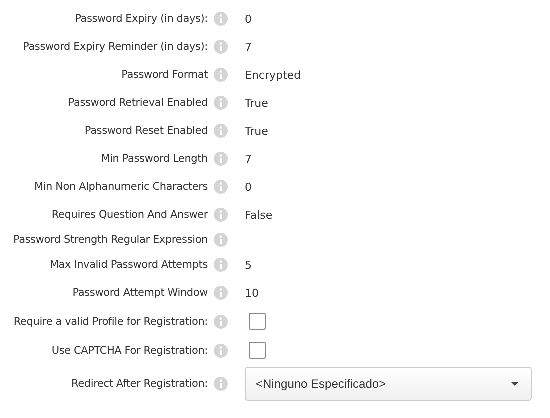  Describe the element at coordinates (110, 322) in the screenshot. I see `setting-label: Require a valid Profile for Registration:` at that location.